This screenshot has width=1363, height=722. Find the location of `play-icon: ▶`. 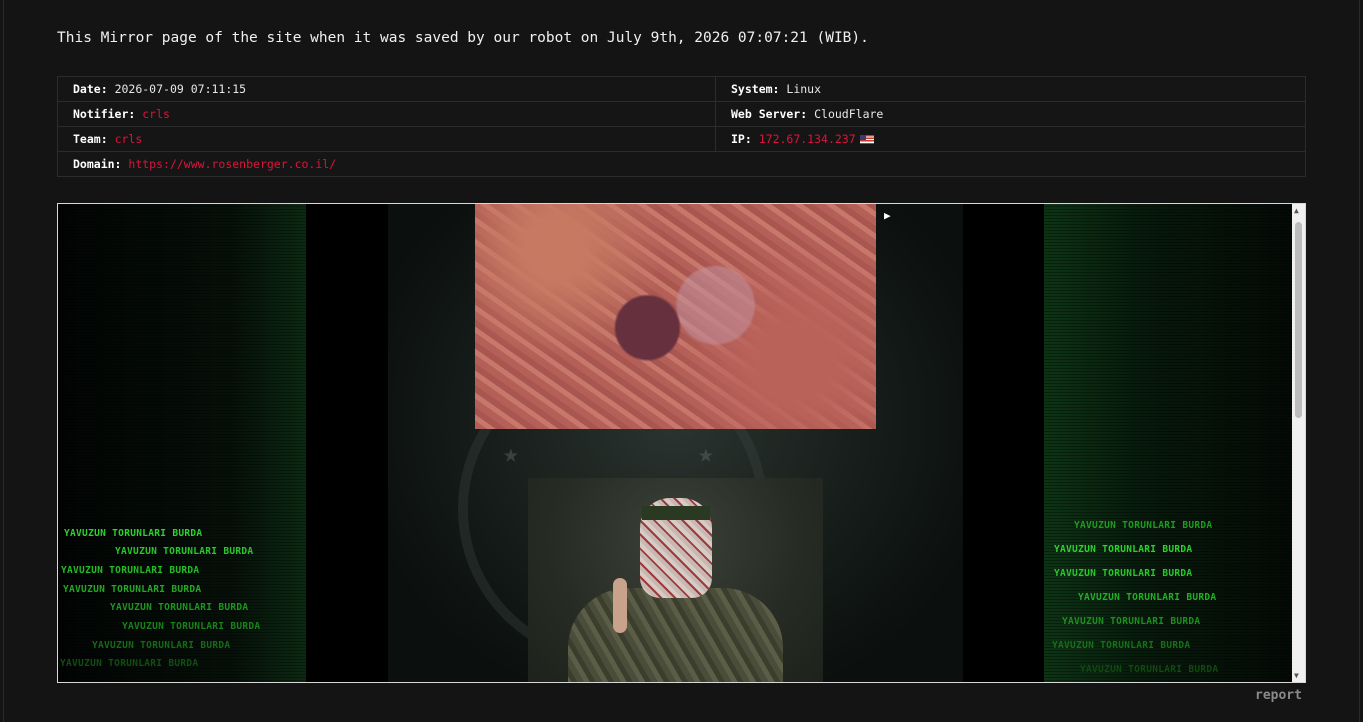

play-icon: ▶ is located at coordinates (887, 215).